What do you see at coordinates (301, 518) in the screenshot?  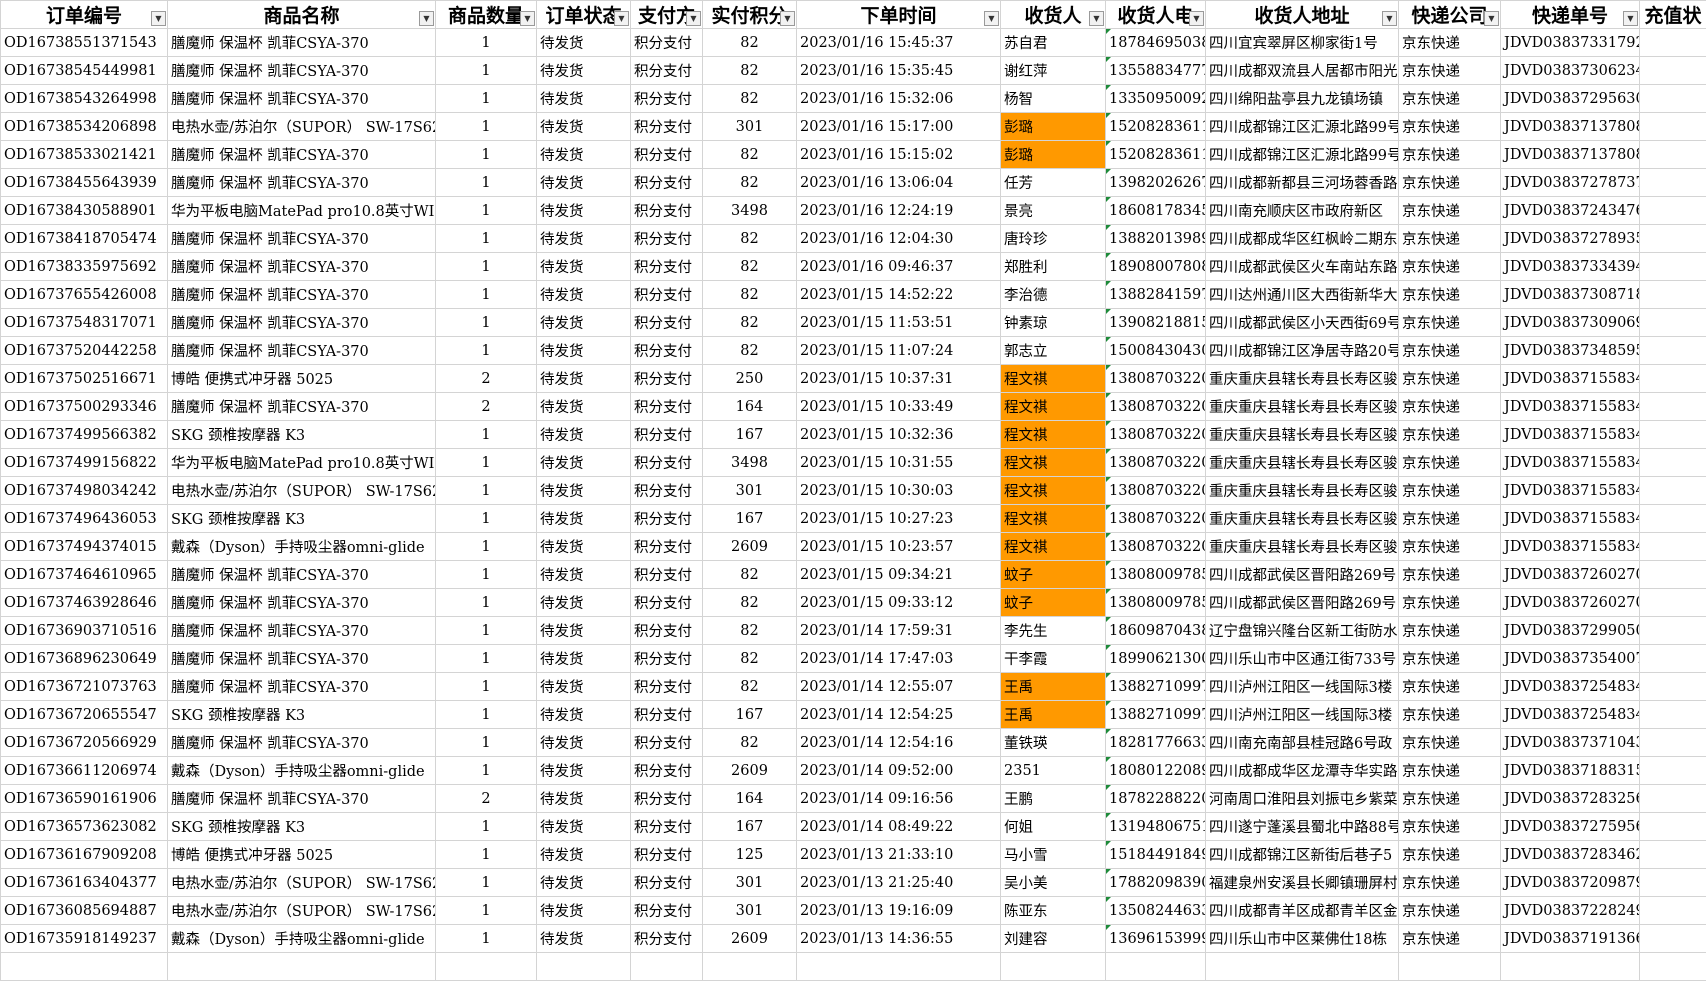 I see `product-name-cell: SKG 颈椎按摩器 K3` at bounding box center [301, 518].